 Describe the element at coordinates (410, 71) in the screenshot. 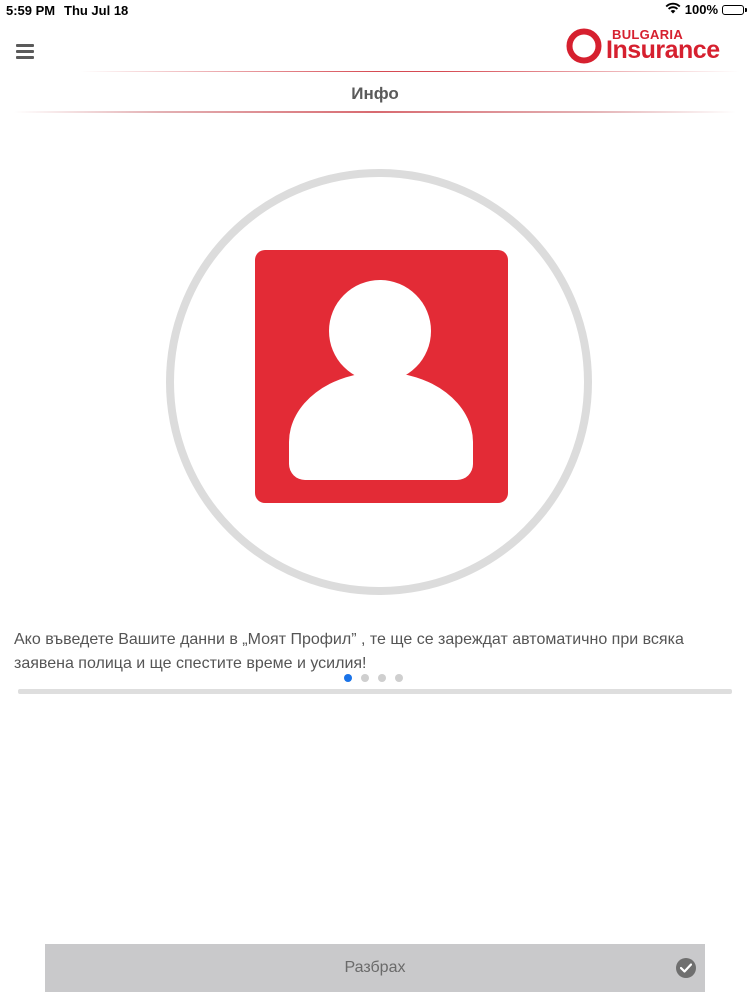

I see `header-divider` at that location.